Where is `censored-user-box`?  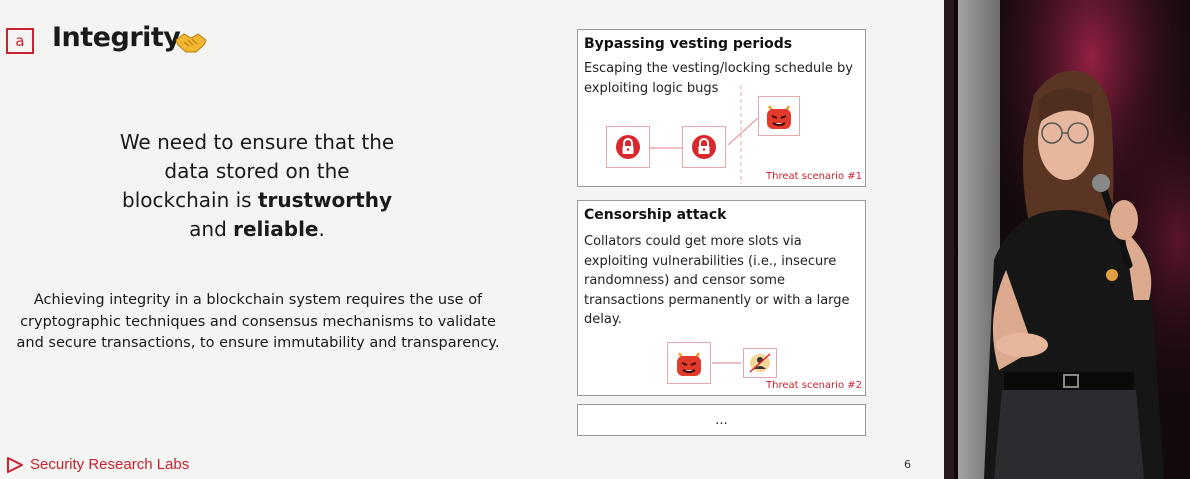 censored-user-box is located at coordinates (760, 363).